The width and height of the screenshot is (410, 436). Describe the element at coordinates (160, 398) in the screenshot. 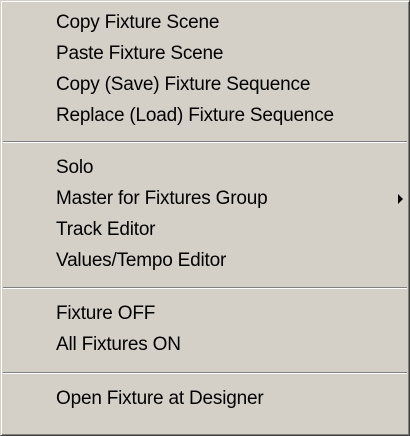

I see `menu-item-label: Open Fixture at Designer` at that location.